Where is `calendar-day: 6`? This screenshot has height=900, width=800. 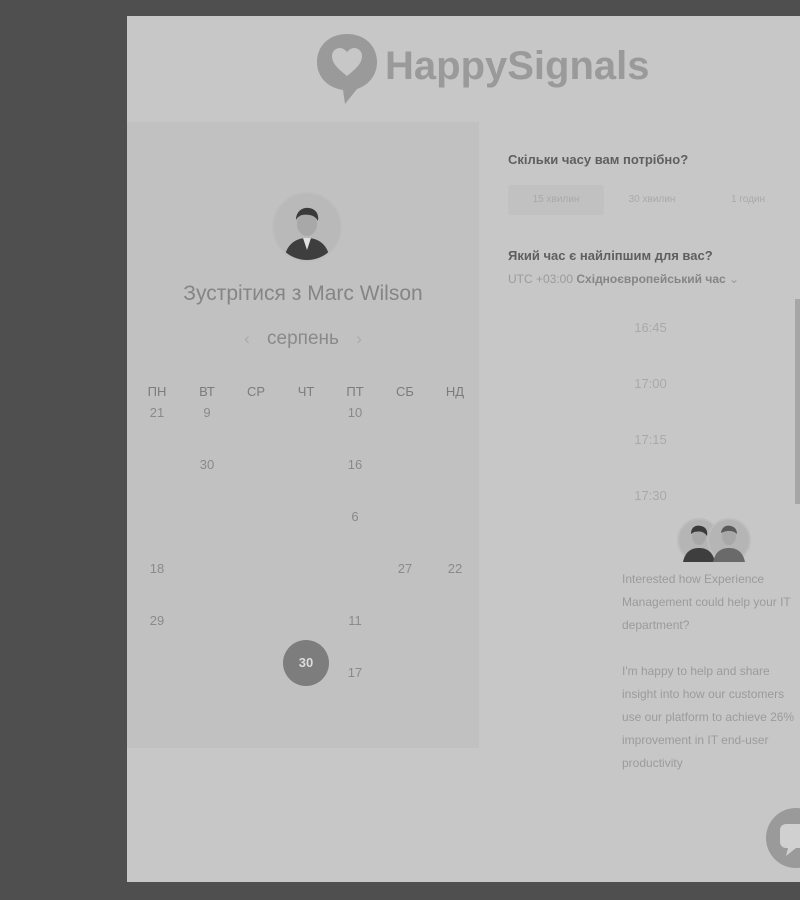
calendar-day: 6 is located at coordinates (355, 517).